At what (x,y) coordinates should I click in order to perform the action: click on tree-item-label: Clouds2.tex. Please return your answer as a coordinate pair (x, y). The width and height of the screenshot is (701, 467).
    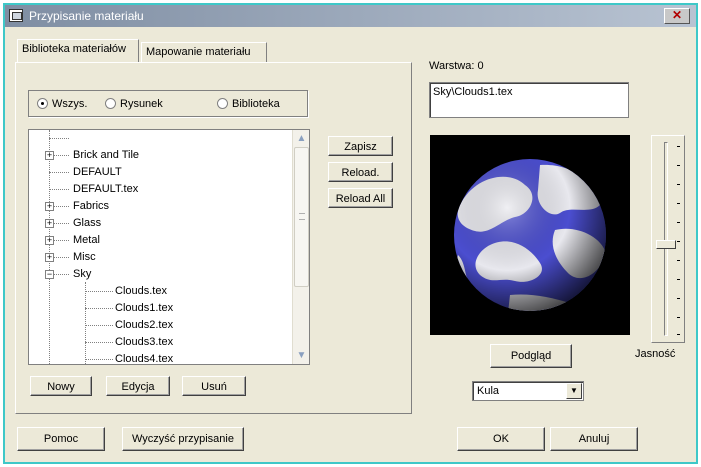
    Looking at the image, I should click on (144, 325).